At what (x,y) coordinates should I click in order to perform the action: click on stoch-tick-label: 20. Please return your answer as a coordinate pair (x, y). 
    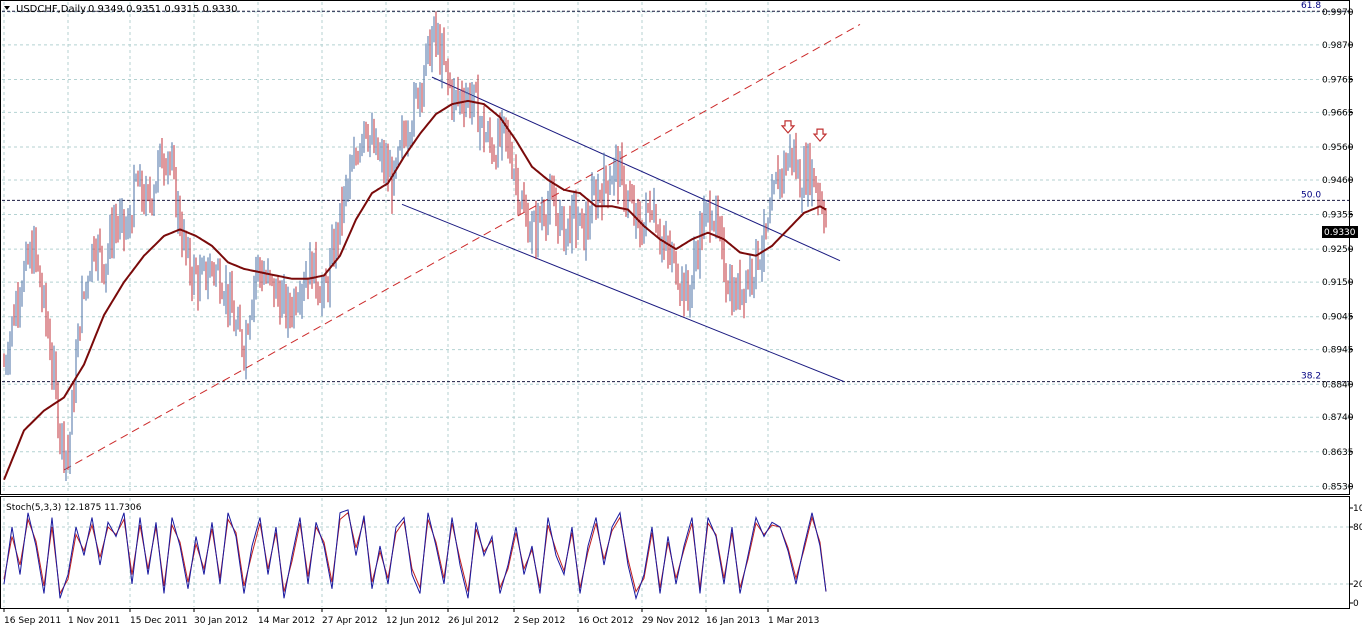
    Looking at the image, I should click on (1357, 585).